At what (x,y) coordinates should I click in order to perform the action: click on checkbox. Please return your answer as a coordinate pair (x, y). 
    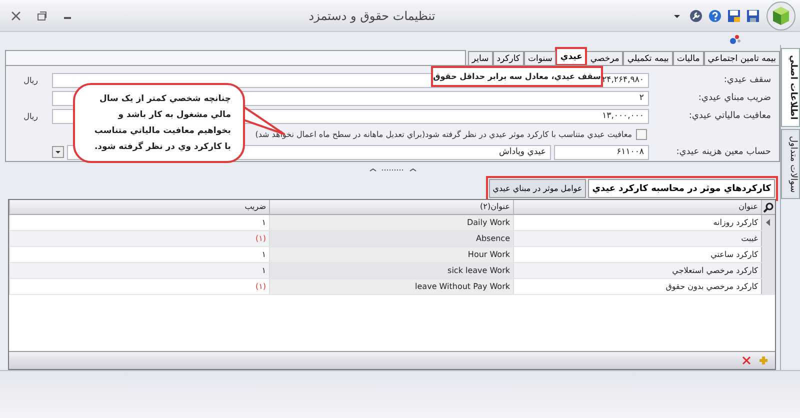
    Looking at the image, I should click on (641, 134).